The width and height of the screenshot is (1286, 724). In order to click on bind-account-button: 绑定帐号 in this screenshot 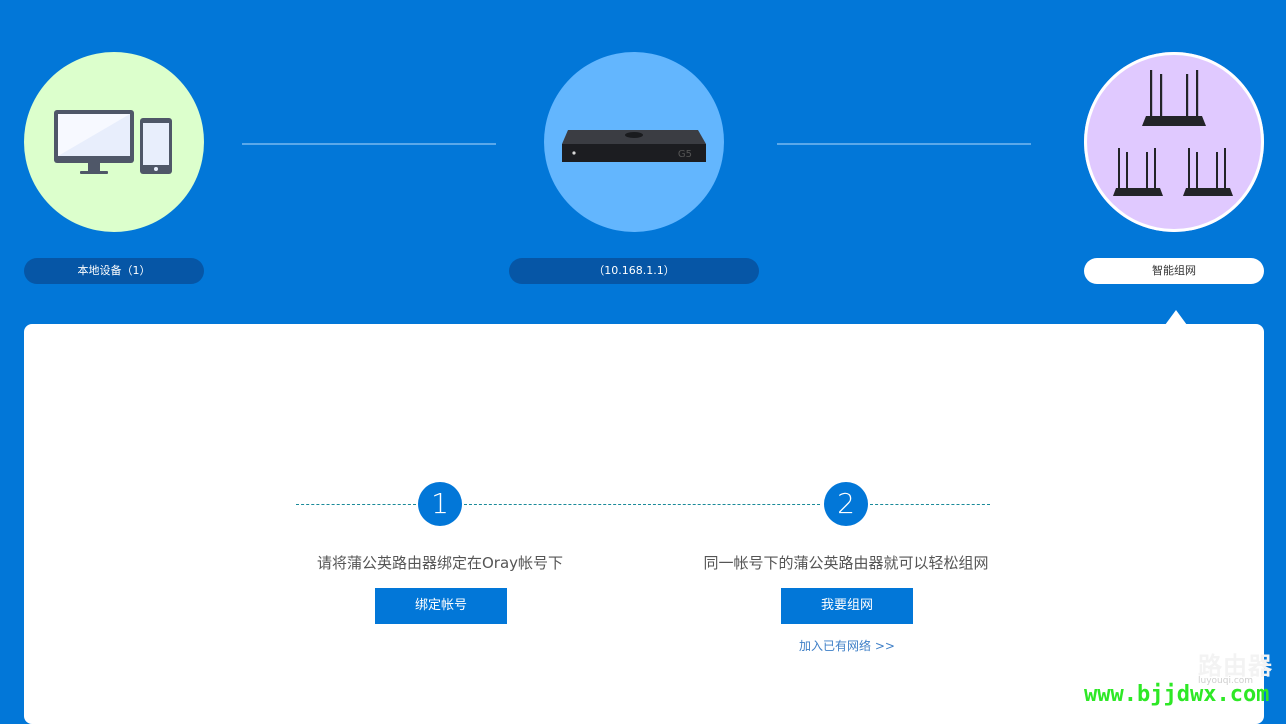, I will do `click(441, 606)`.